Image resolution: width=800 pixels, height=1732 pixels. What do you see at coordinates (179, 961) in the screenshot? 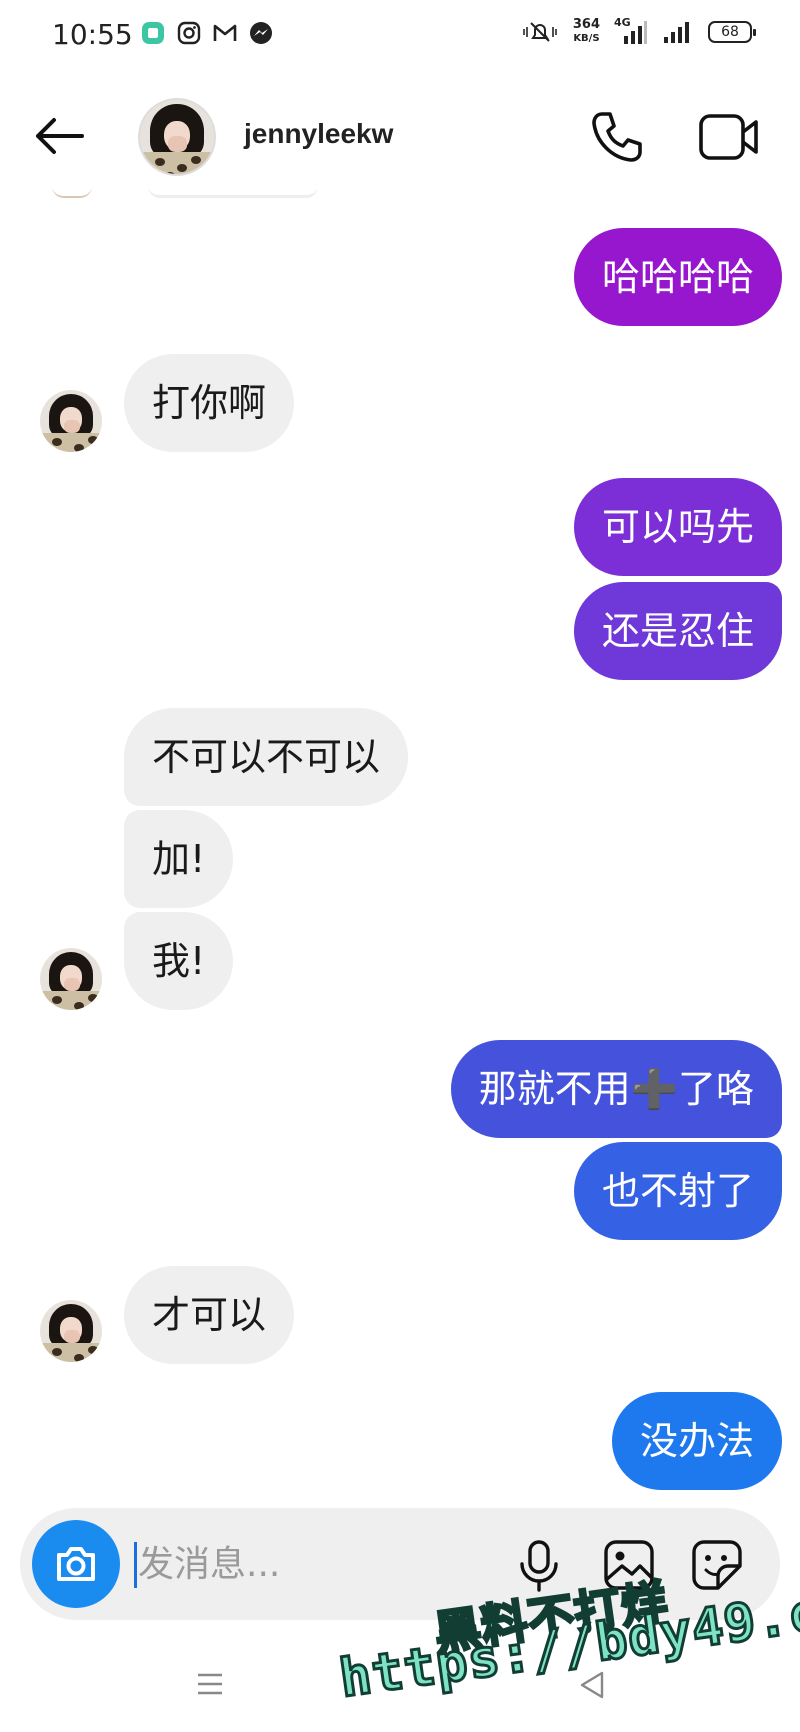
I see `message-incoming: 我!` at bounding box center [179, 961].